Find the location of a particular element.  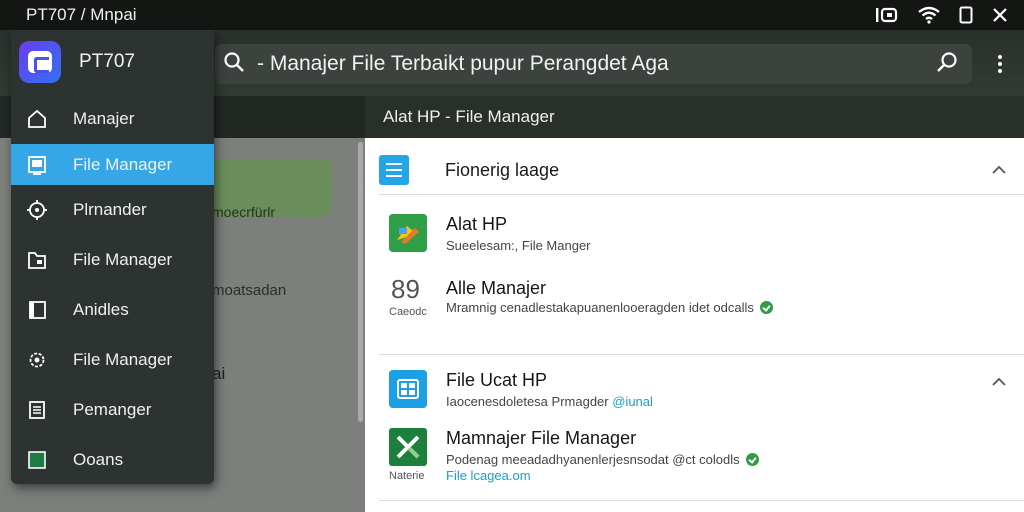

app-icon is located at coordinates (408, 233).